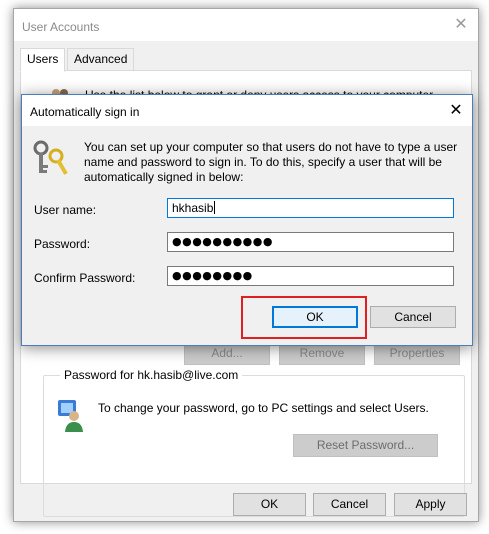  What do you see at coordinates (430, 504) in the screenshot?
I see `apply-button: Apply` at bounding box center [430, 504].